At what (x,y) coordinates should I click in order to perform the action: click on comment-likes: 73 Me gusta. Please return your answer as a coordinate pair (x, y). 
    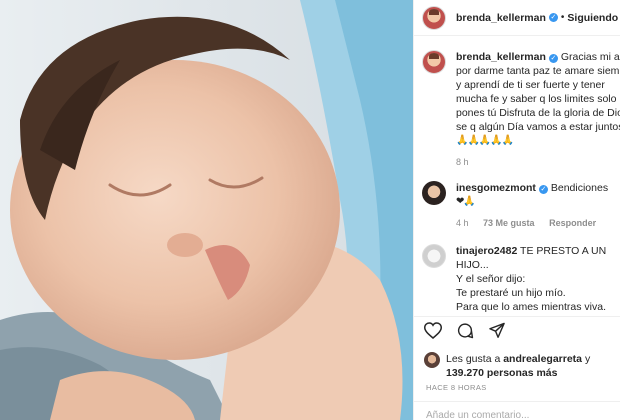
    Looking at the image, I should click on (509, 223).